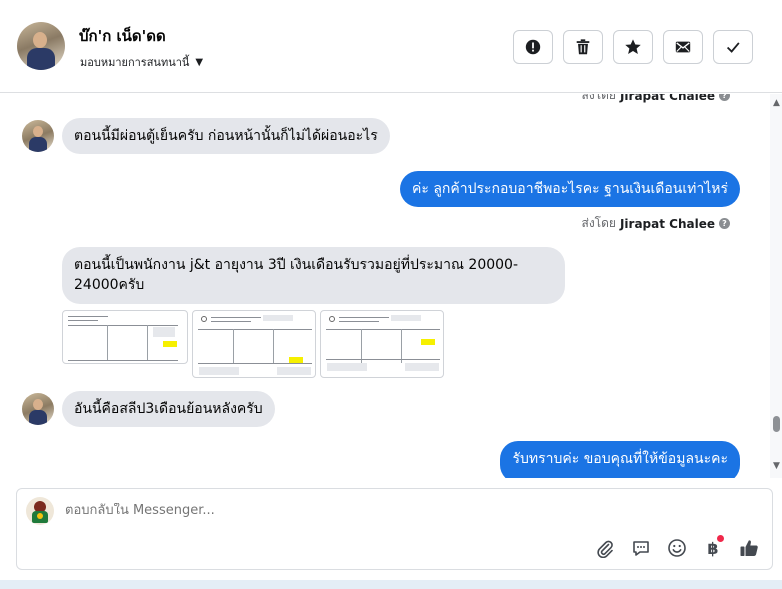 This screenshot has width=782, height=589. I want to click on star-button, so click(633, 47).